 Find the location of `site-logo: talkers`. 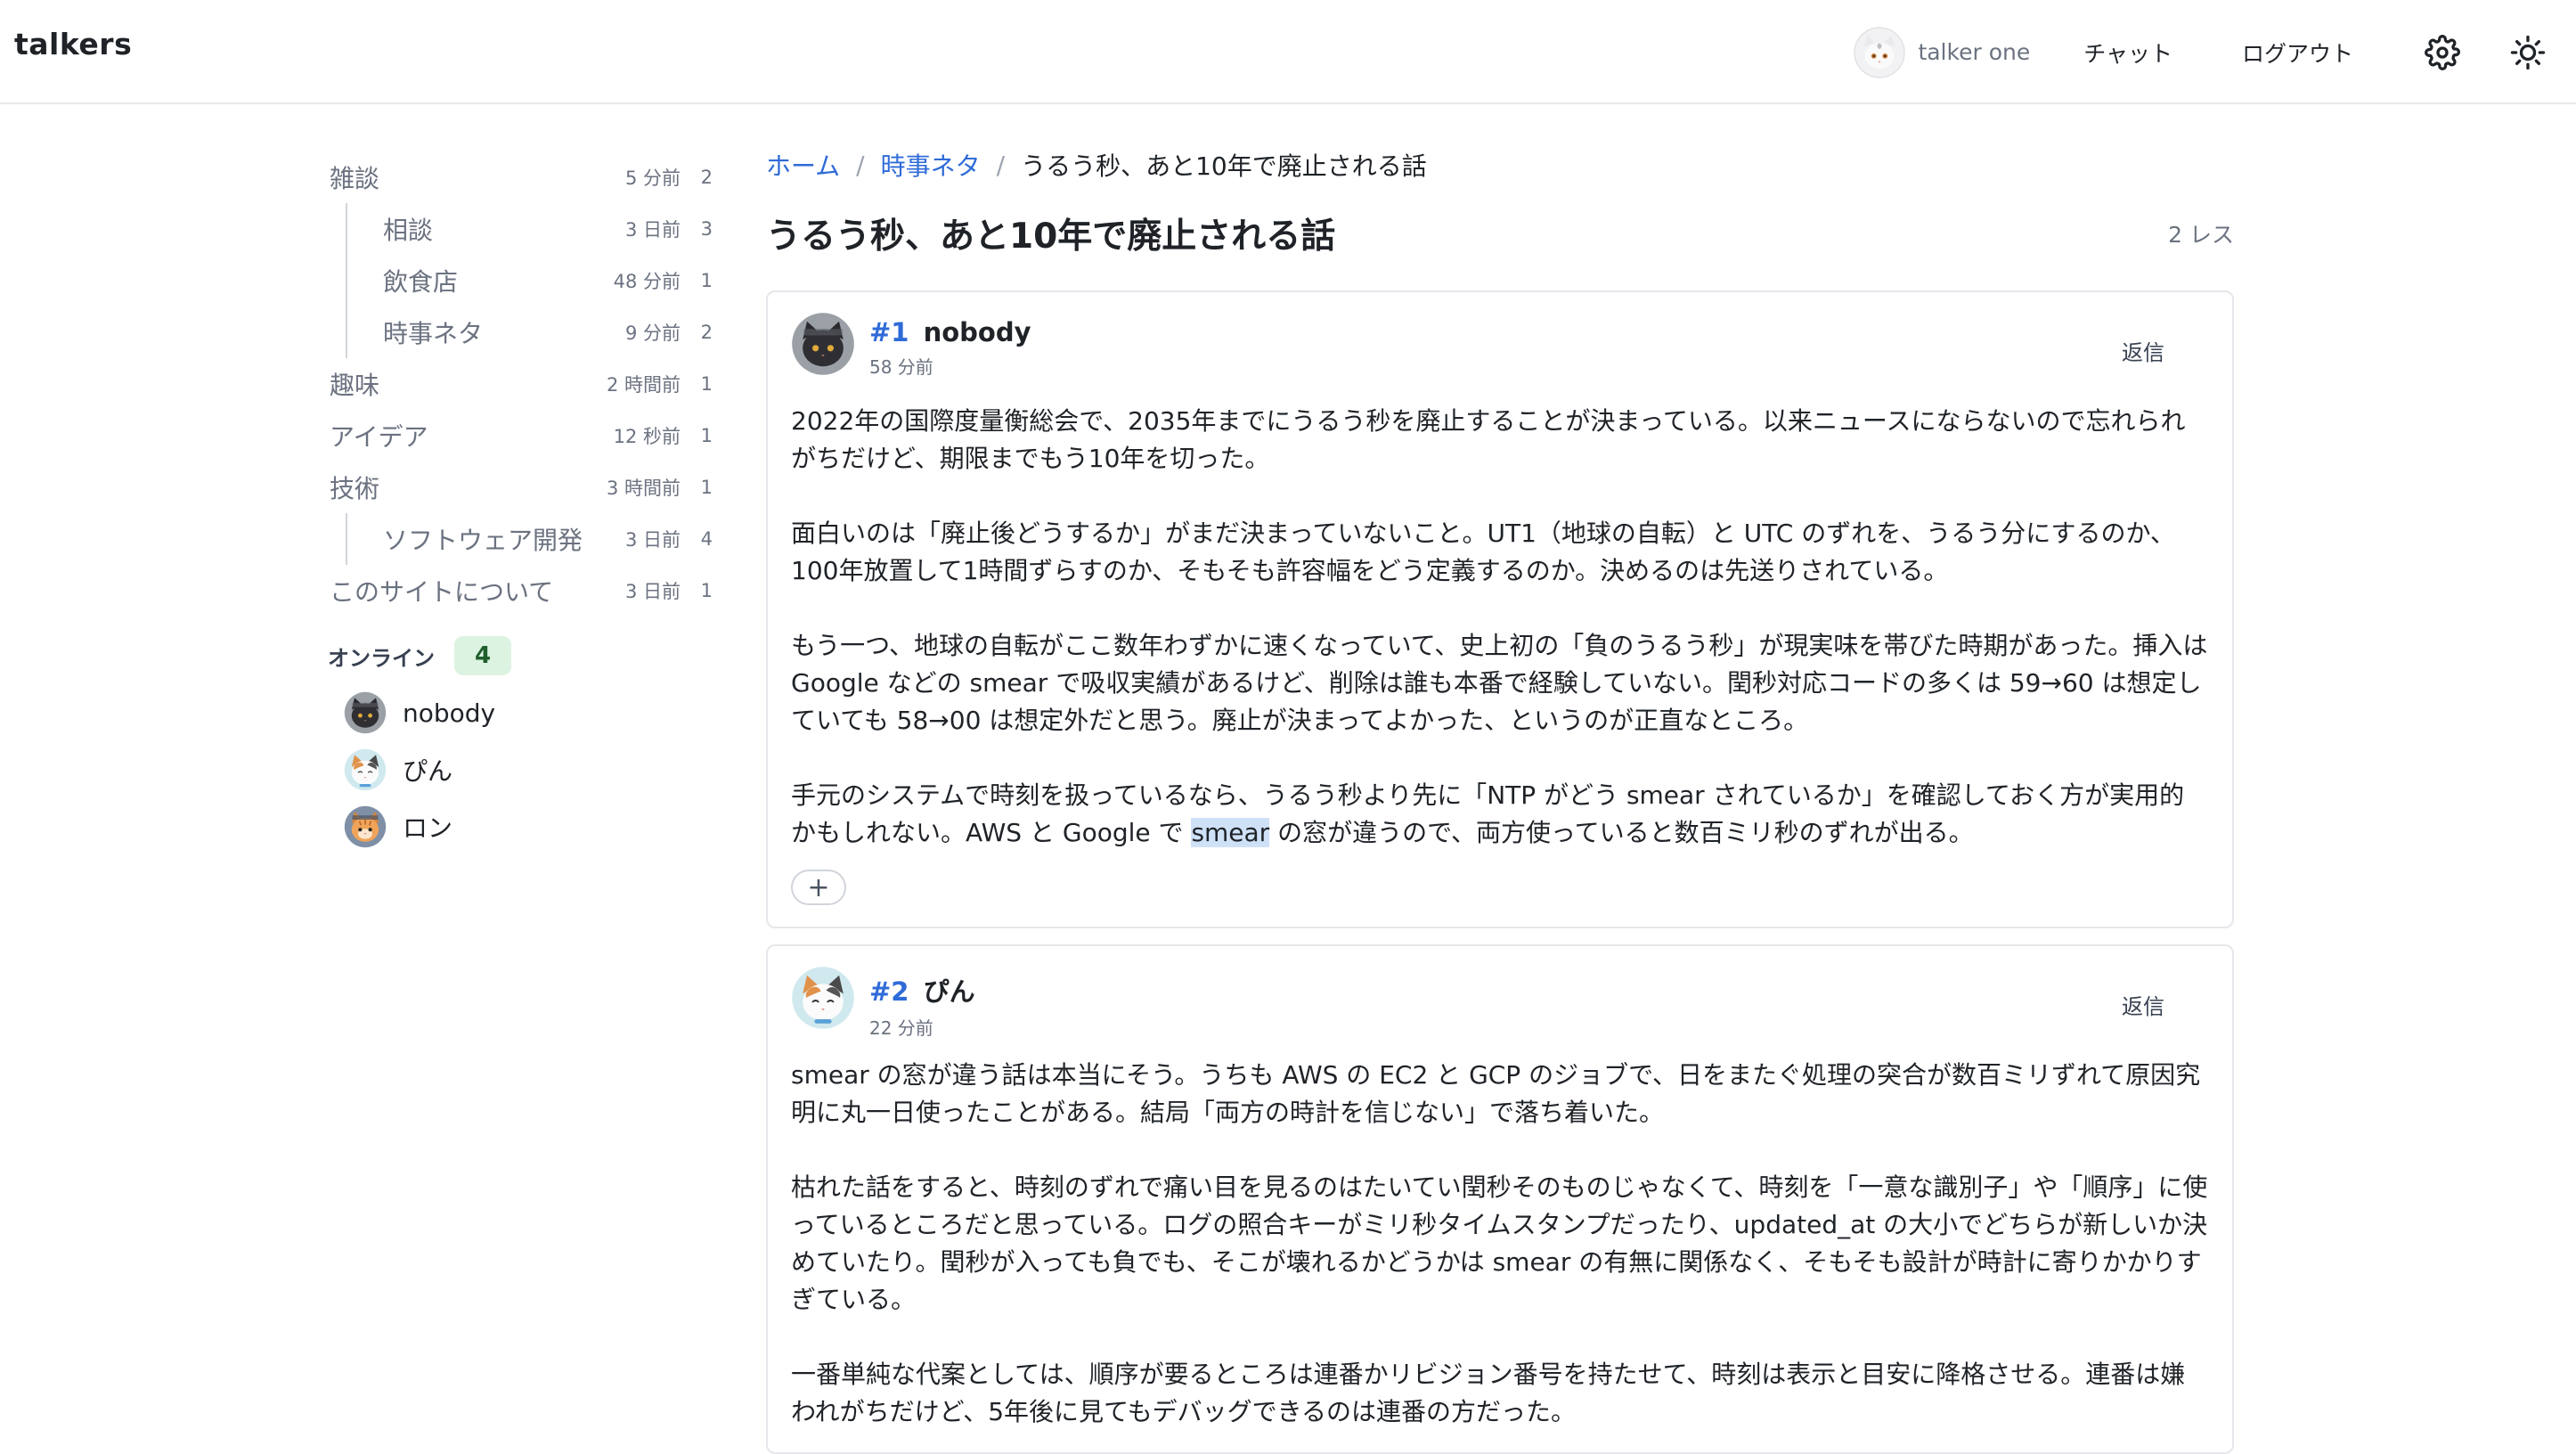

site-logo: talkers is located at coordinates (73, 44).